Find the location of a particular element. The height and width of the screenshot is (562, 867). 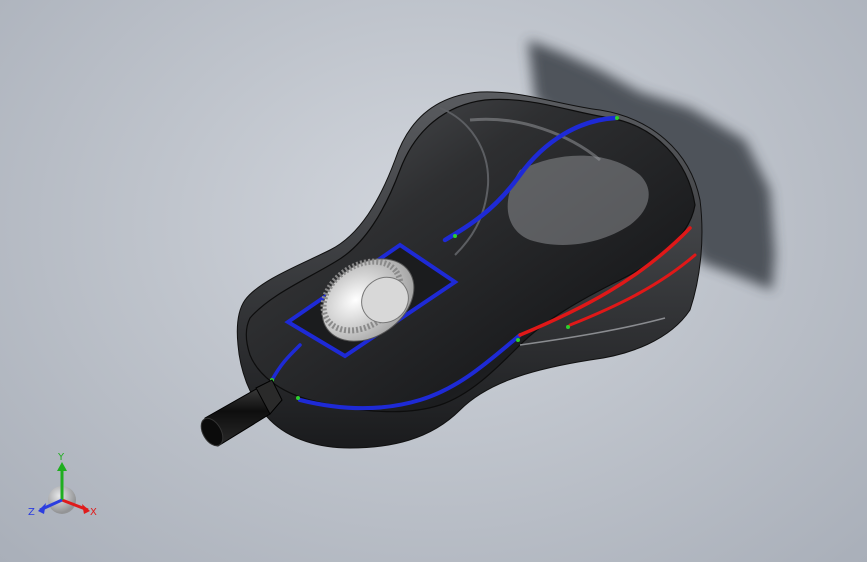

triad-z-label: Z is located at coordinates (31, 512).